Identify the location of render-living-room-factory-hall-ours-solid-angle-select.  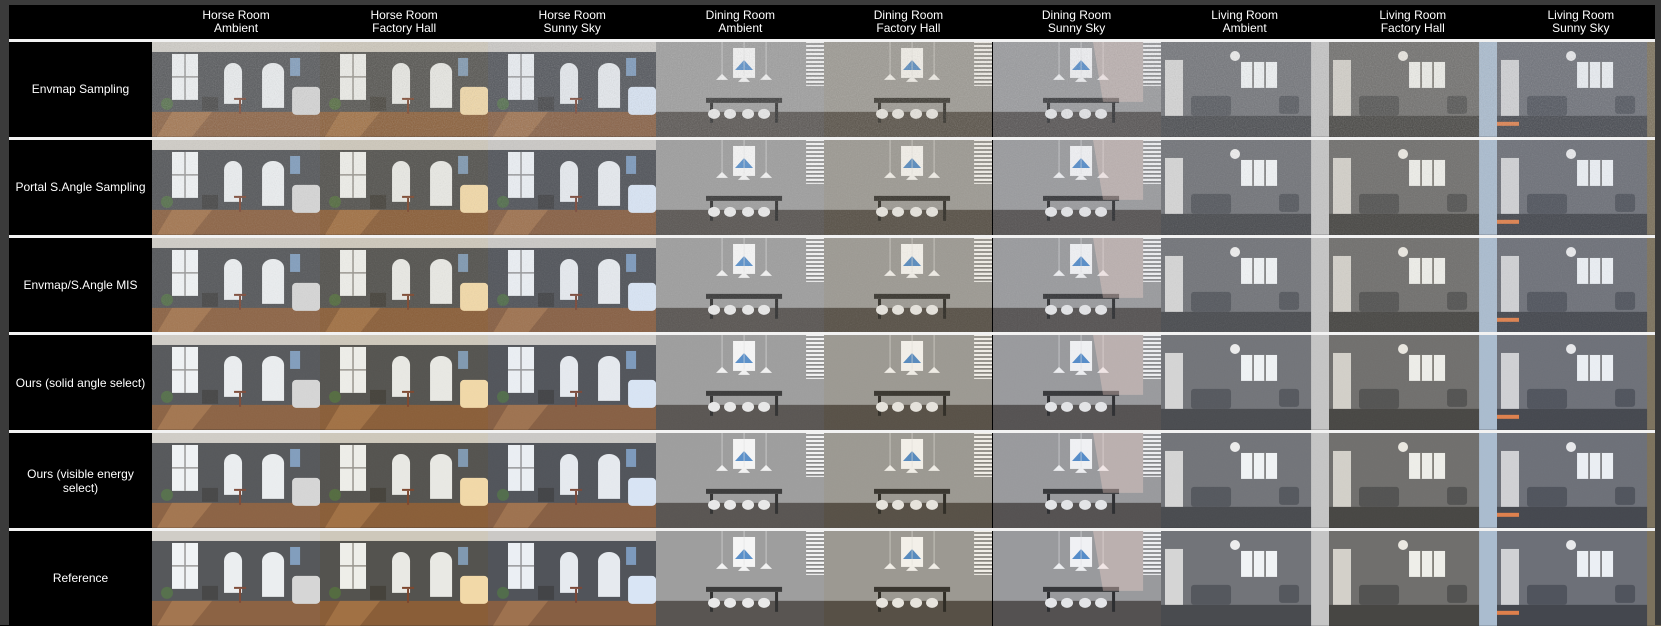
(1412, 383).